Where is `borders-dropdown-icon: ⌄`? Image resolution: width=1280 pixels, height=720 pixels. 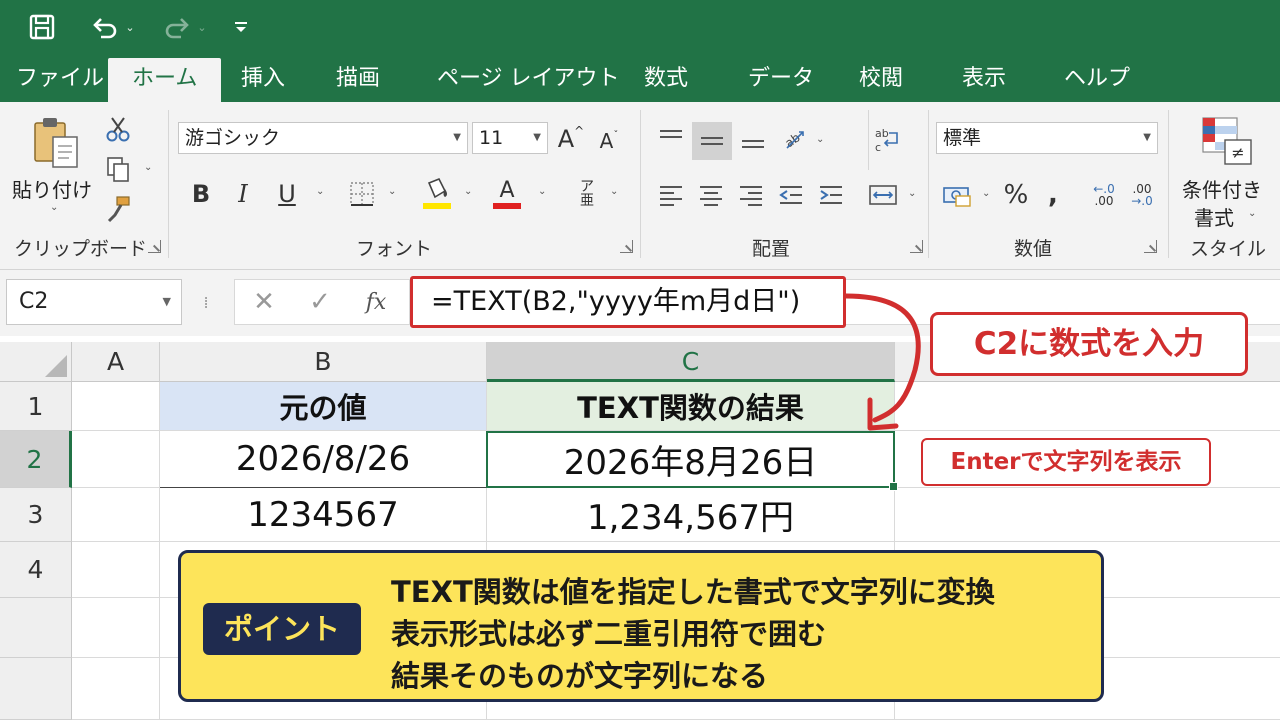 borders-dropdown-icon: ⌄ is located at coordinates (392, 191).